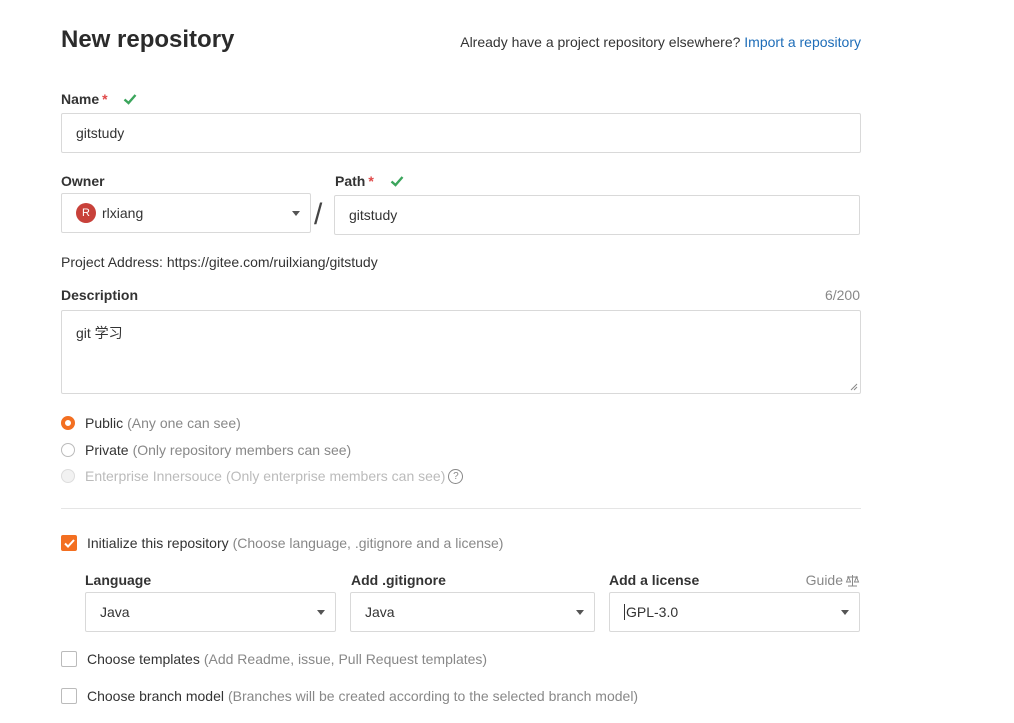 The width and height of the screenshot is (1014, 723). What do you see at coordinates (153, 476) in the screenshot?
I see `enterprise-label: Enterprise Innersouce` at bounding box center [153, 476].